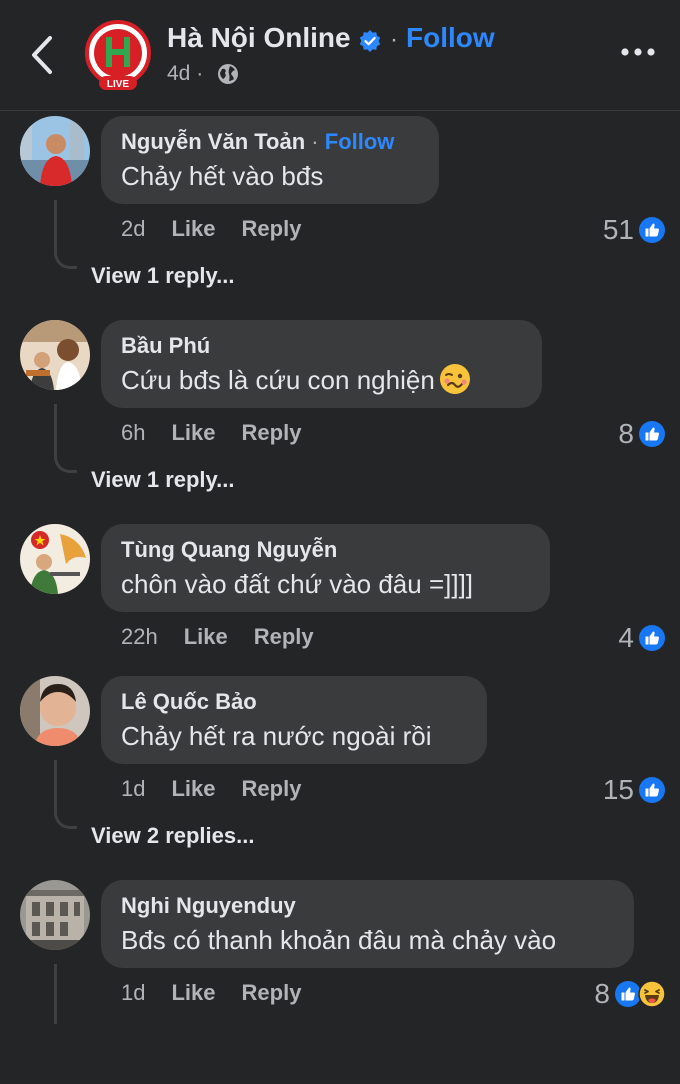 The width and height of the screenshot is (680, 1084). I want to click on page-avatar: LIVE, so click(118, 55).